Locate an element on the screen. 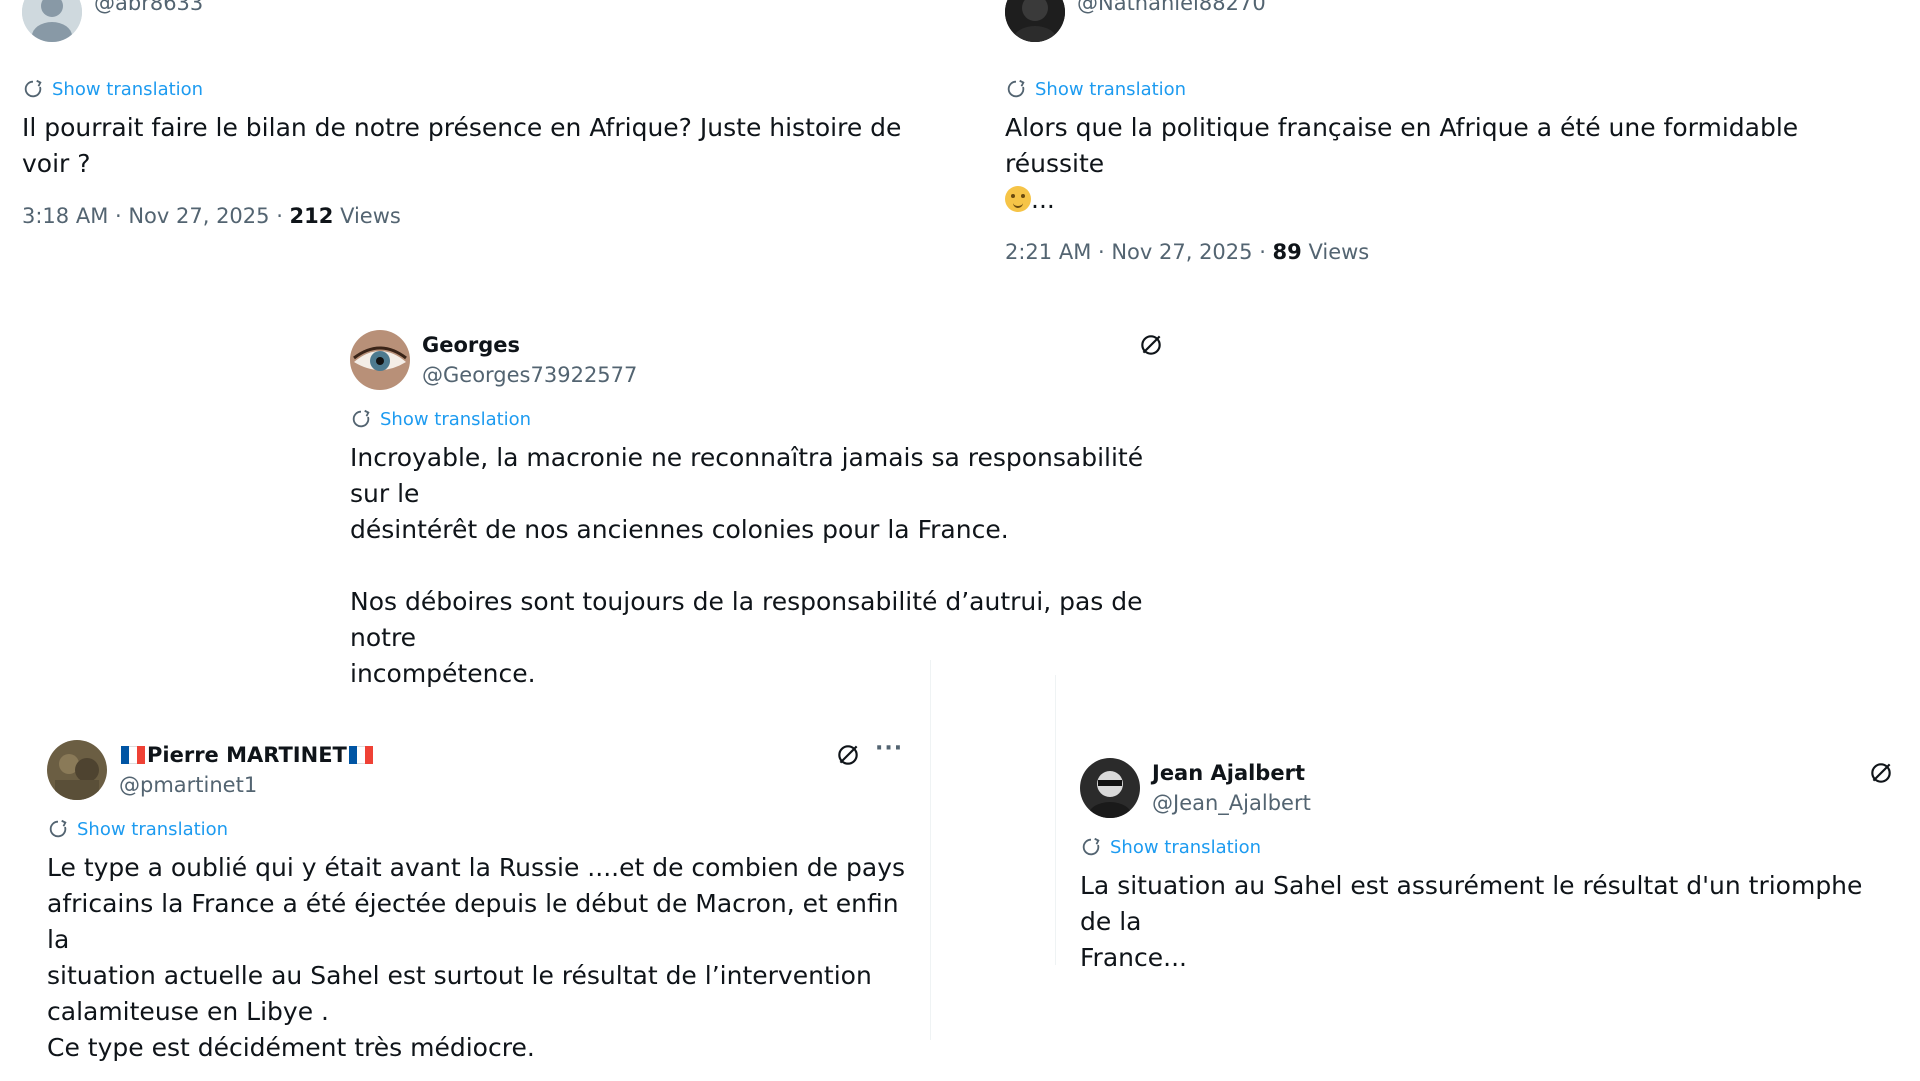  views-count: 212 is located at coordinates (311, 216).